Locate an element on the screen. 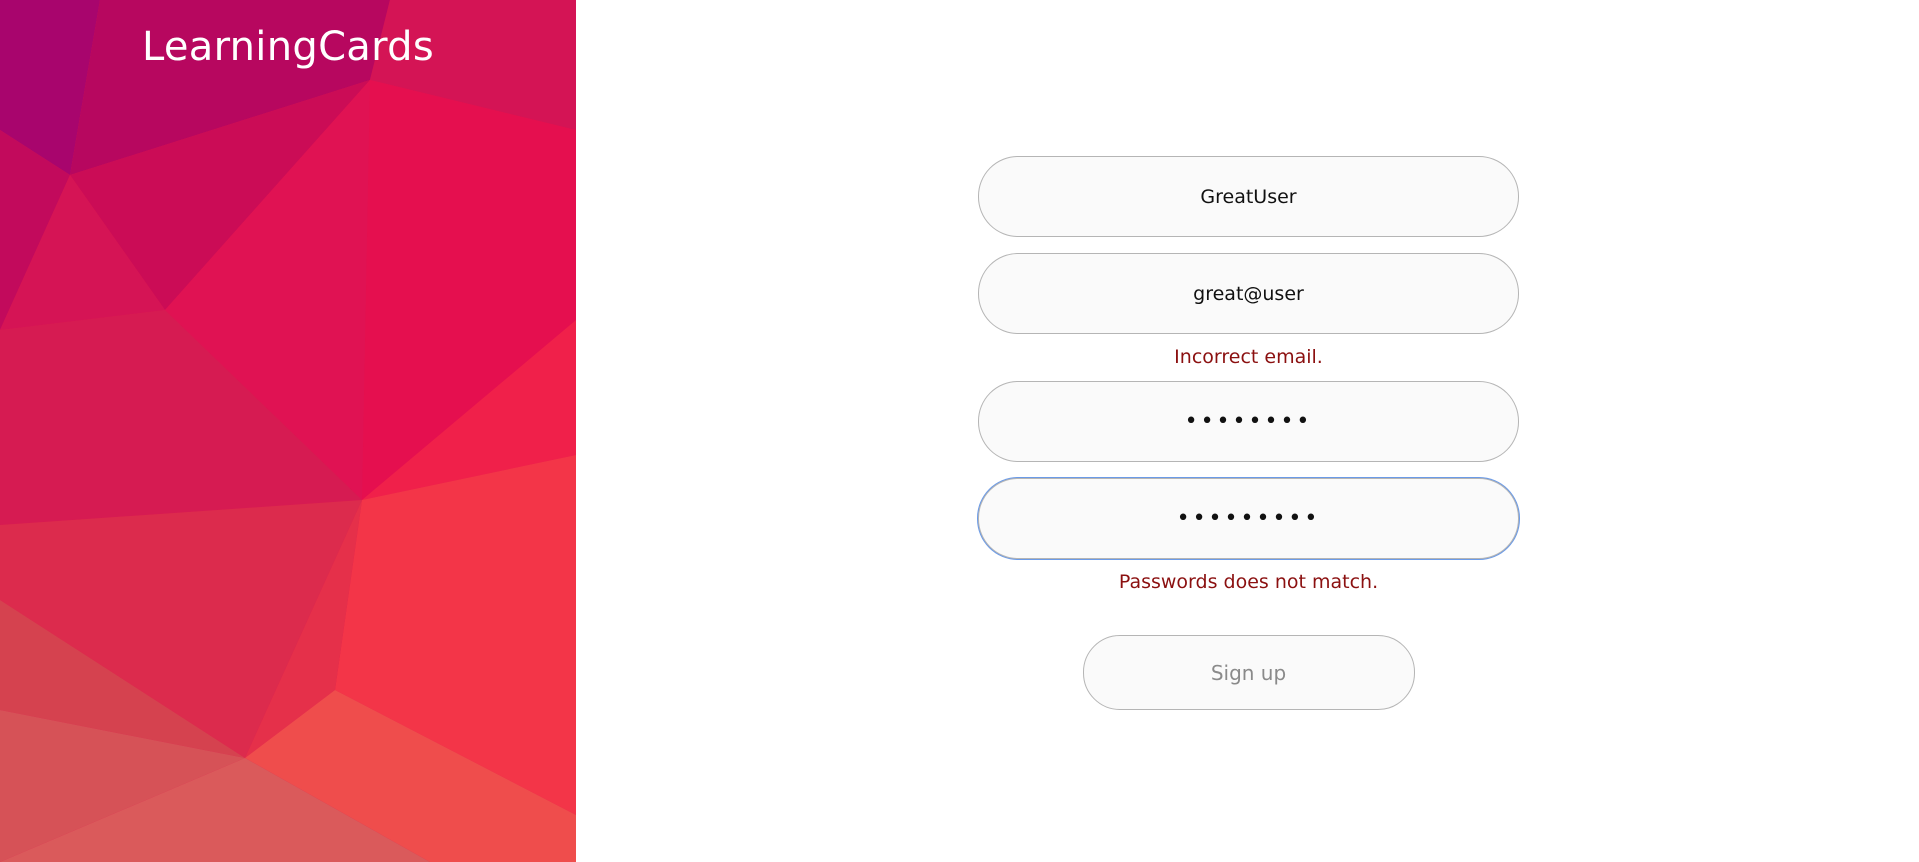 Image resolution: width=1919 pixels, height=862 pixels. username-input is located at coordinates (1248, 196).